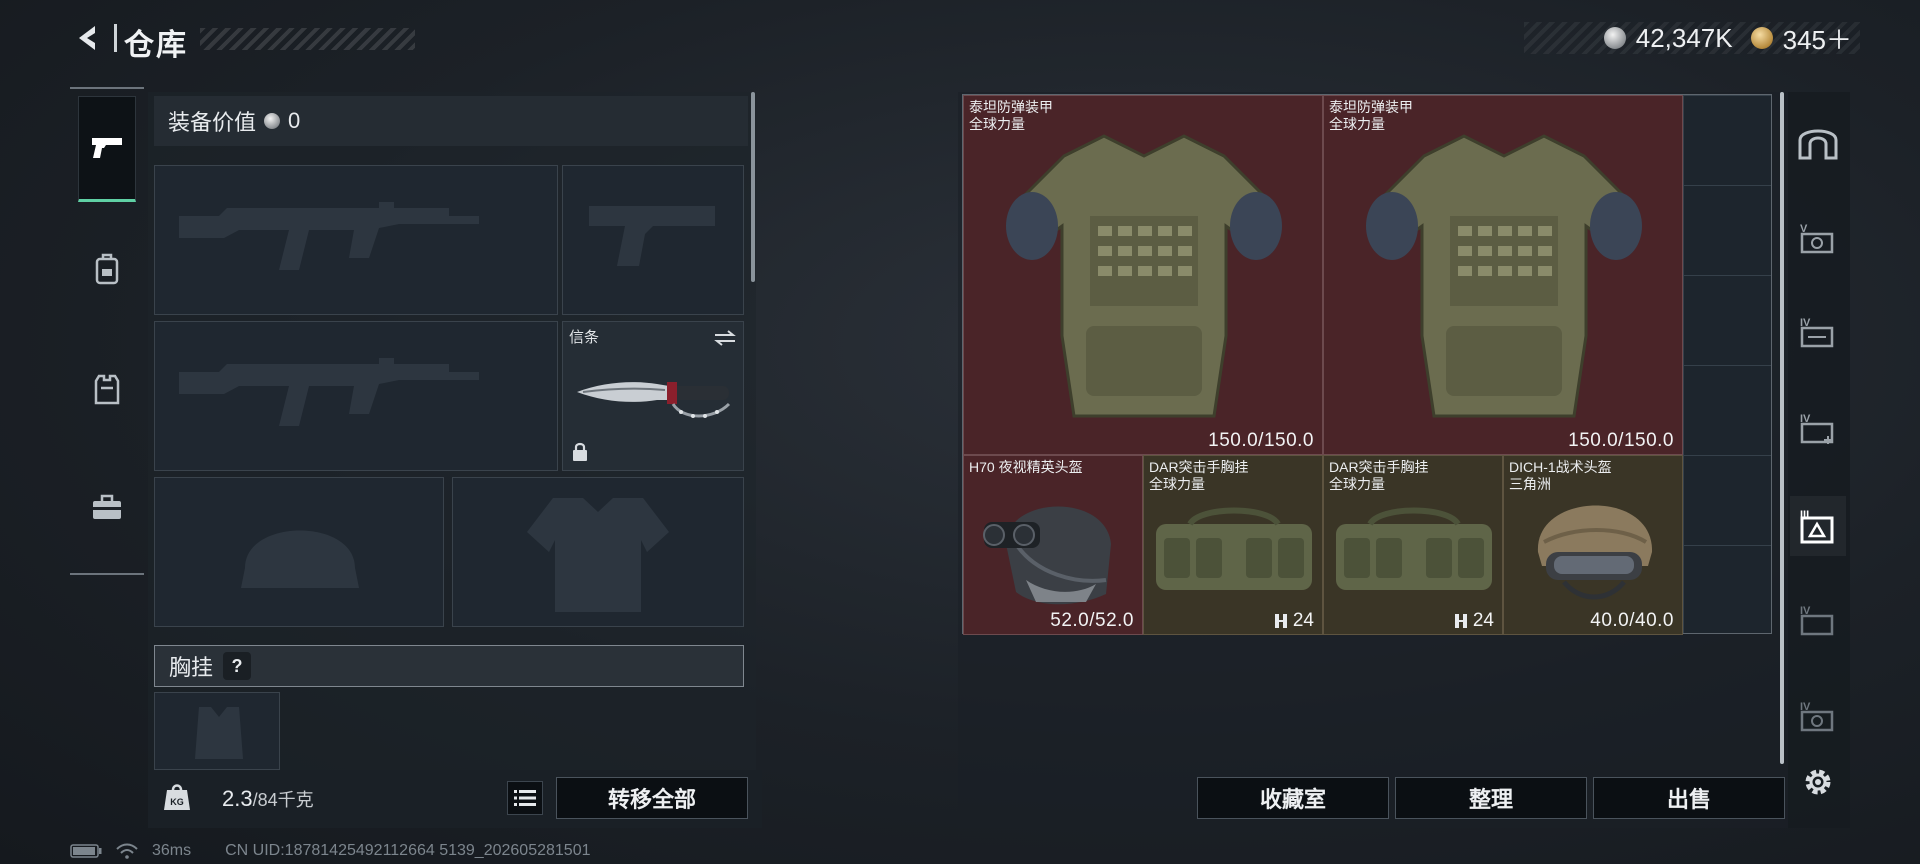  I want to click on armor-silhouette-icon, so click(598, 555).